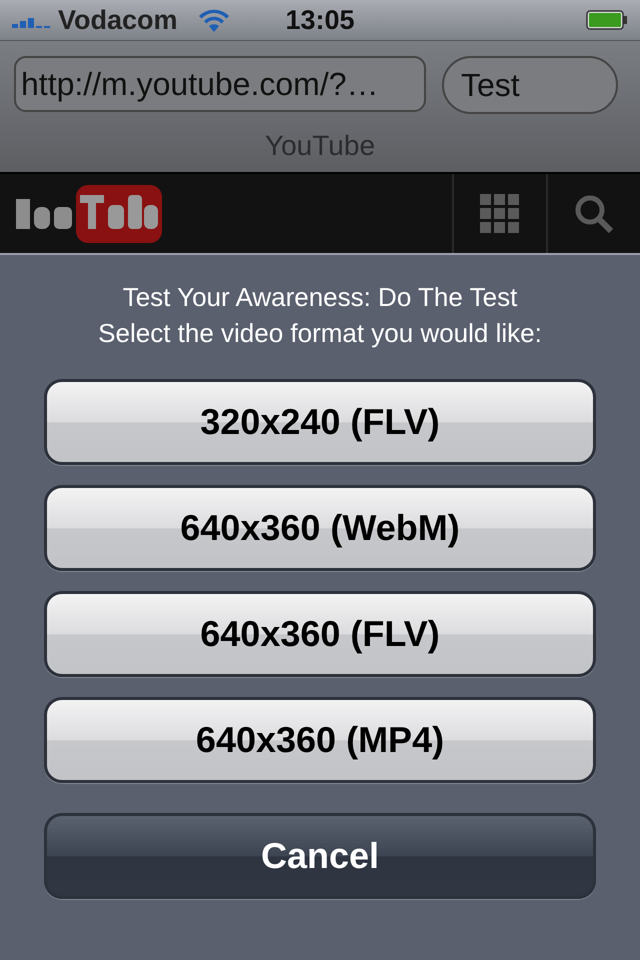 The image size is (640, 960). I want to click on format-option-button: 640x360 (MP4), so click(320, 740).